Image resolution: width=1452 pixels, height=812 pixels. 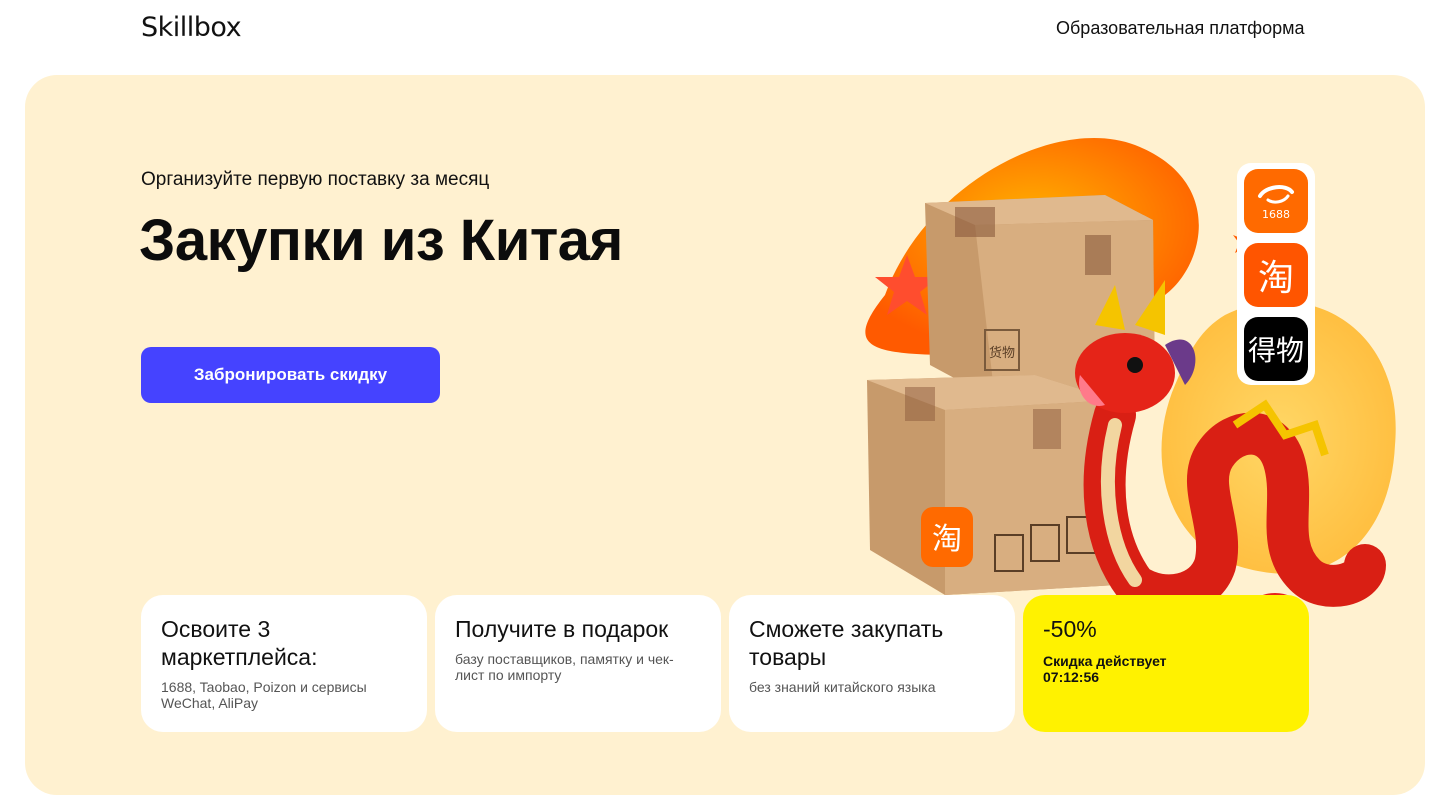 I want to click on book-discount-button: Забронировать скидку, so click(x=290, y=375).